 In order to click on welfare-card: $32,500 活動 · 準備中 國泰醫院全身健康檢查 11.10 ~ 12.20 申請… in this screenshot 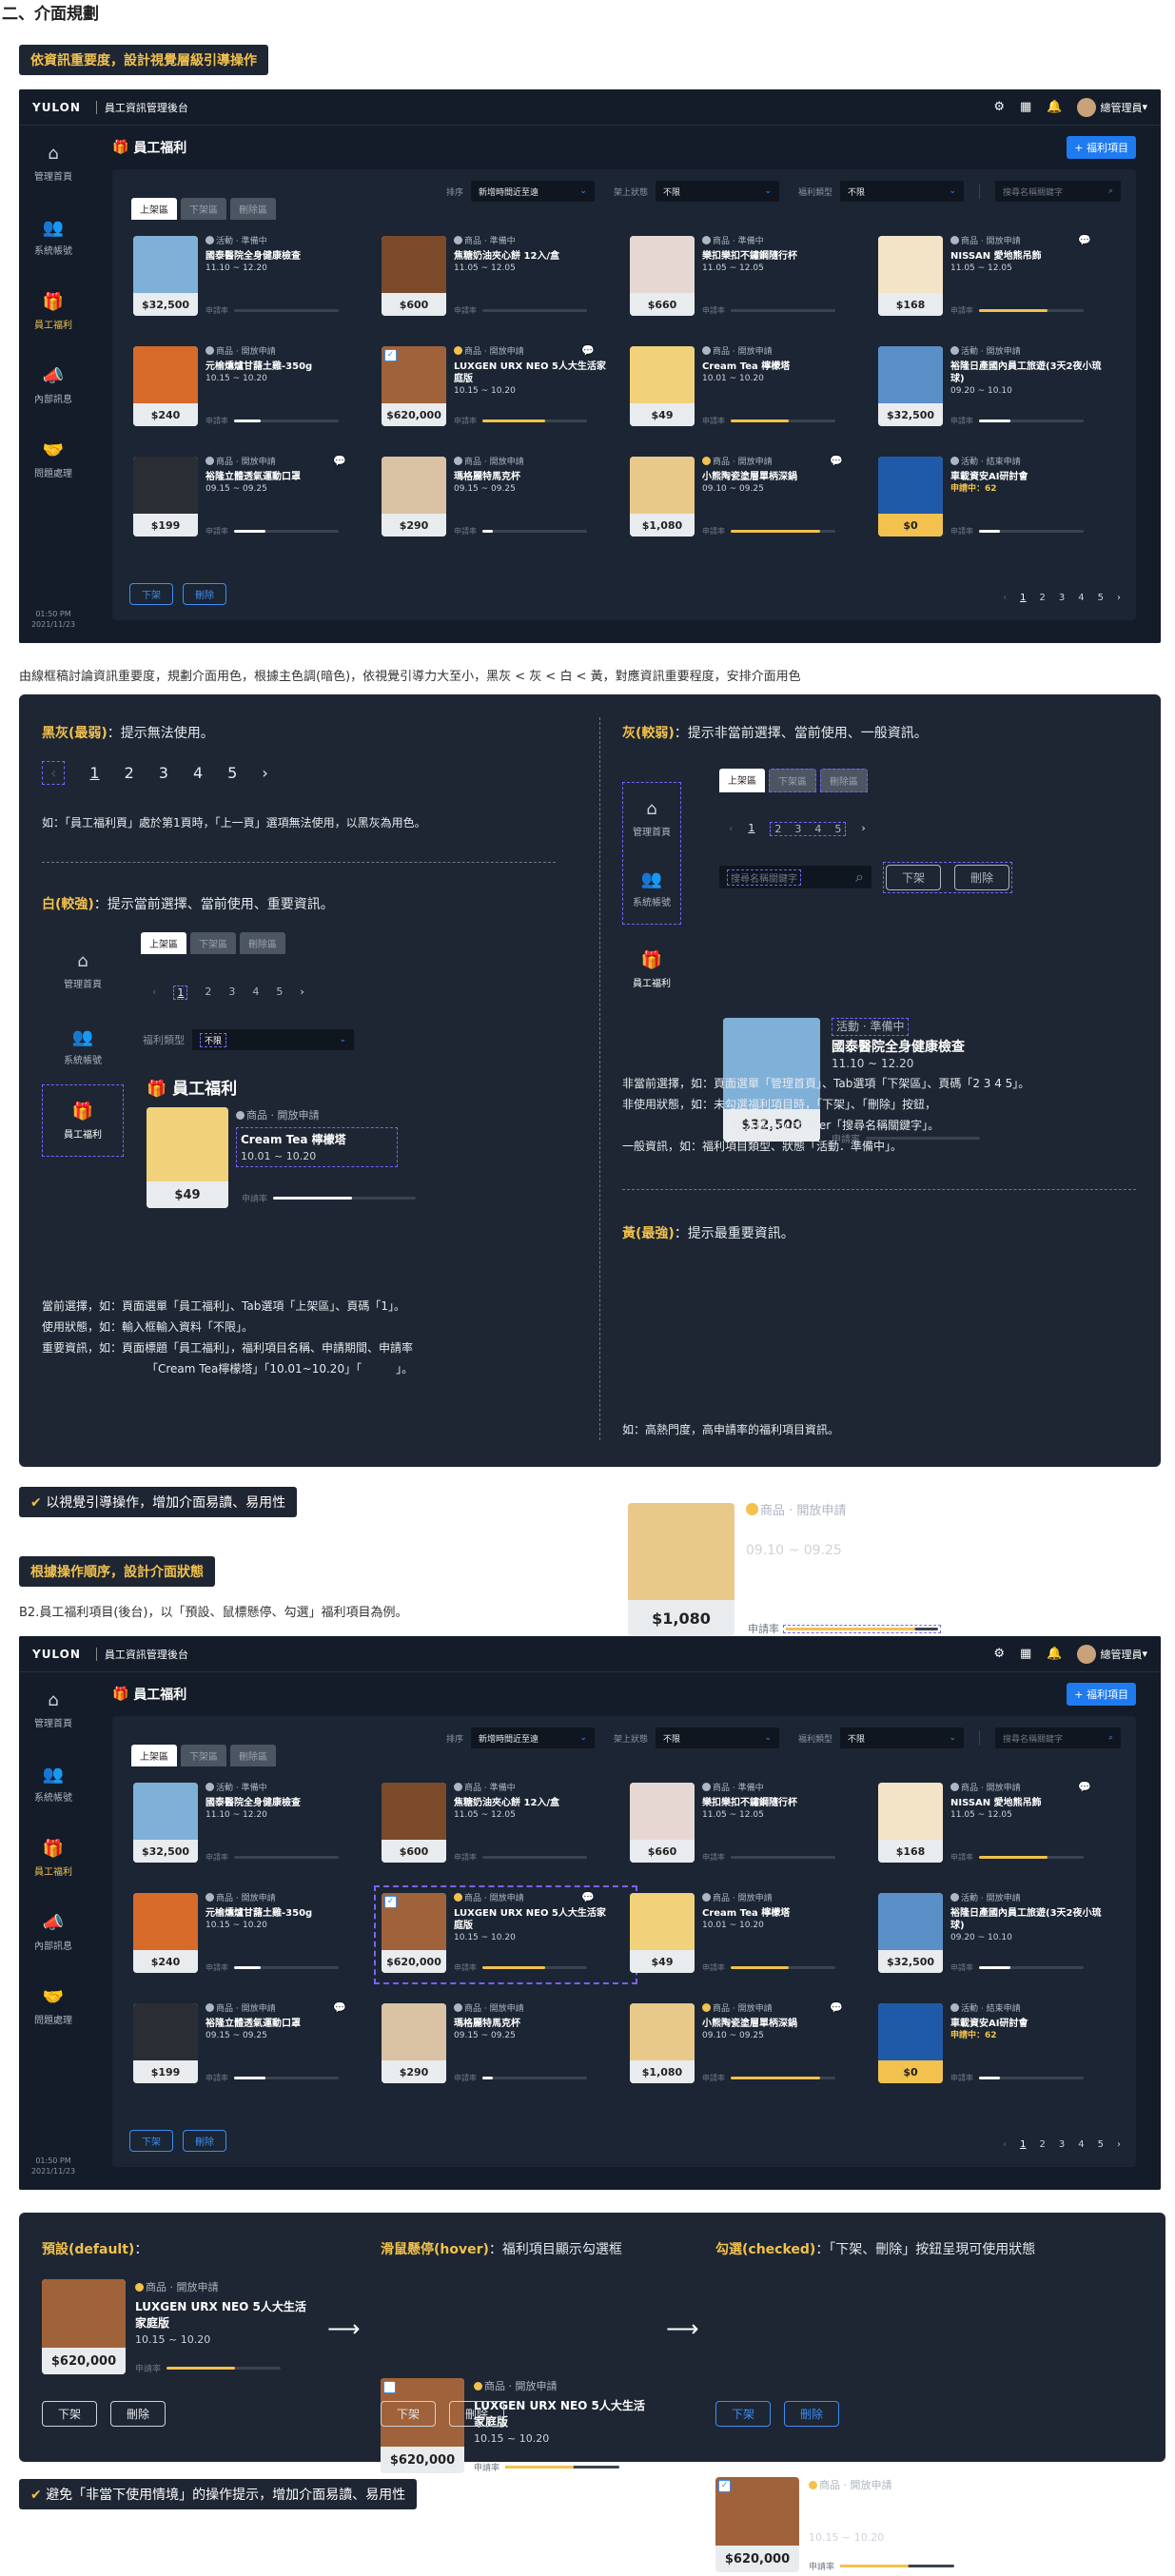, I will do `click(257, 1825)`.